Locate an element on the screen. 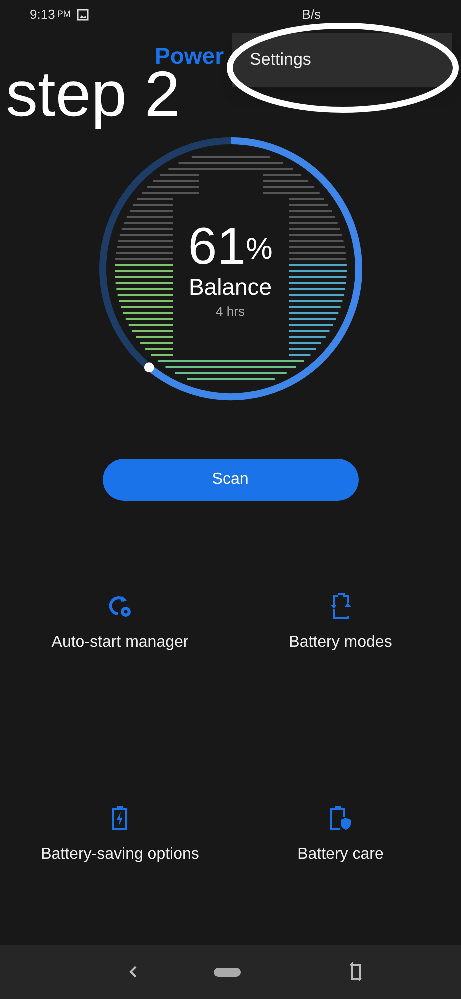  image-icon is located at coordinates (82, 15).